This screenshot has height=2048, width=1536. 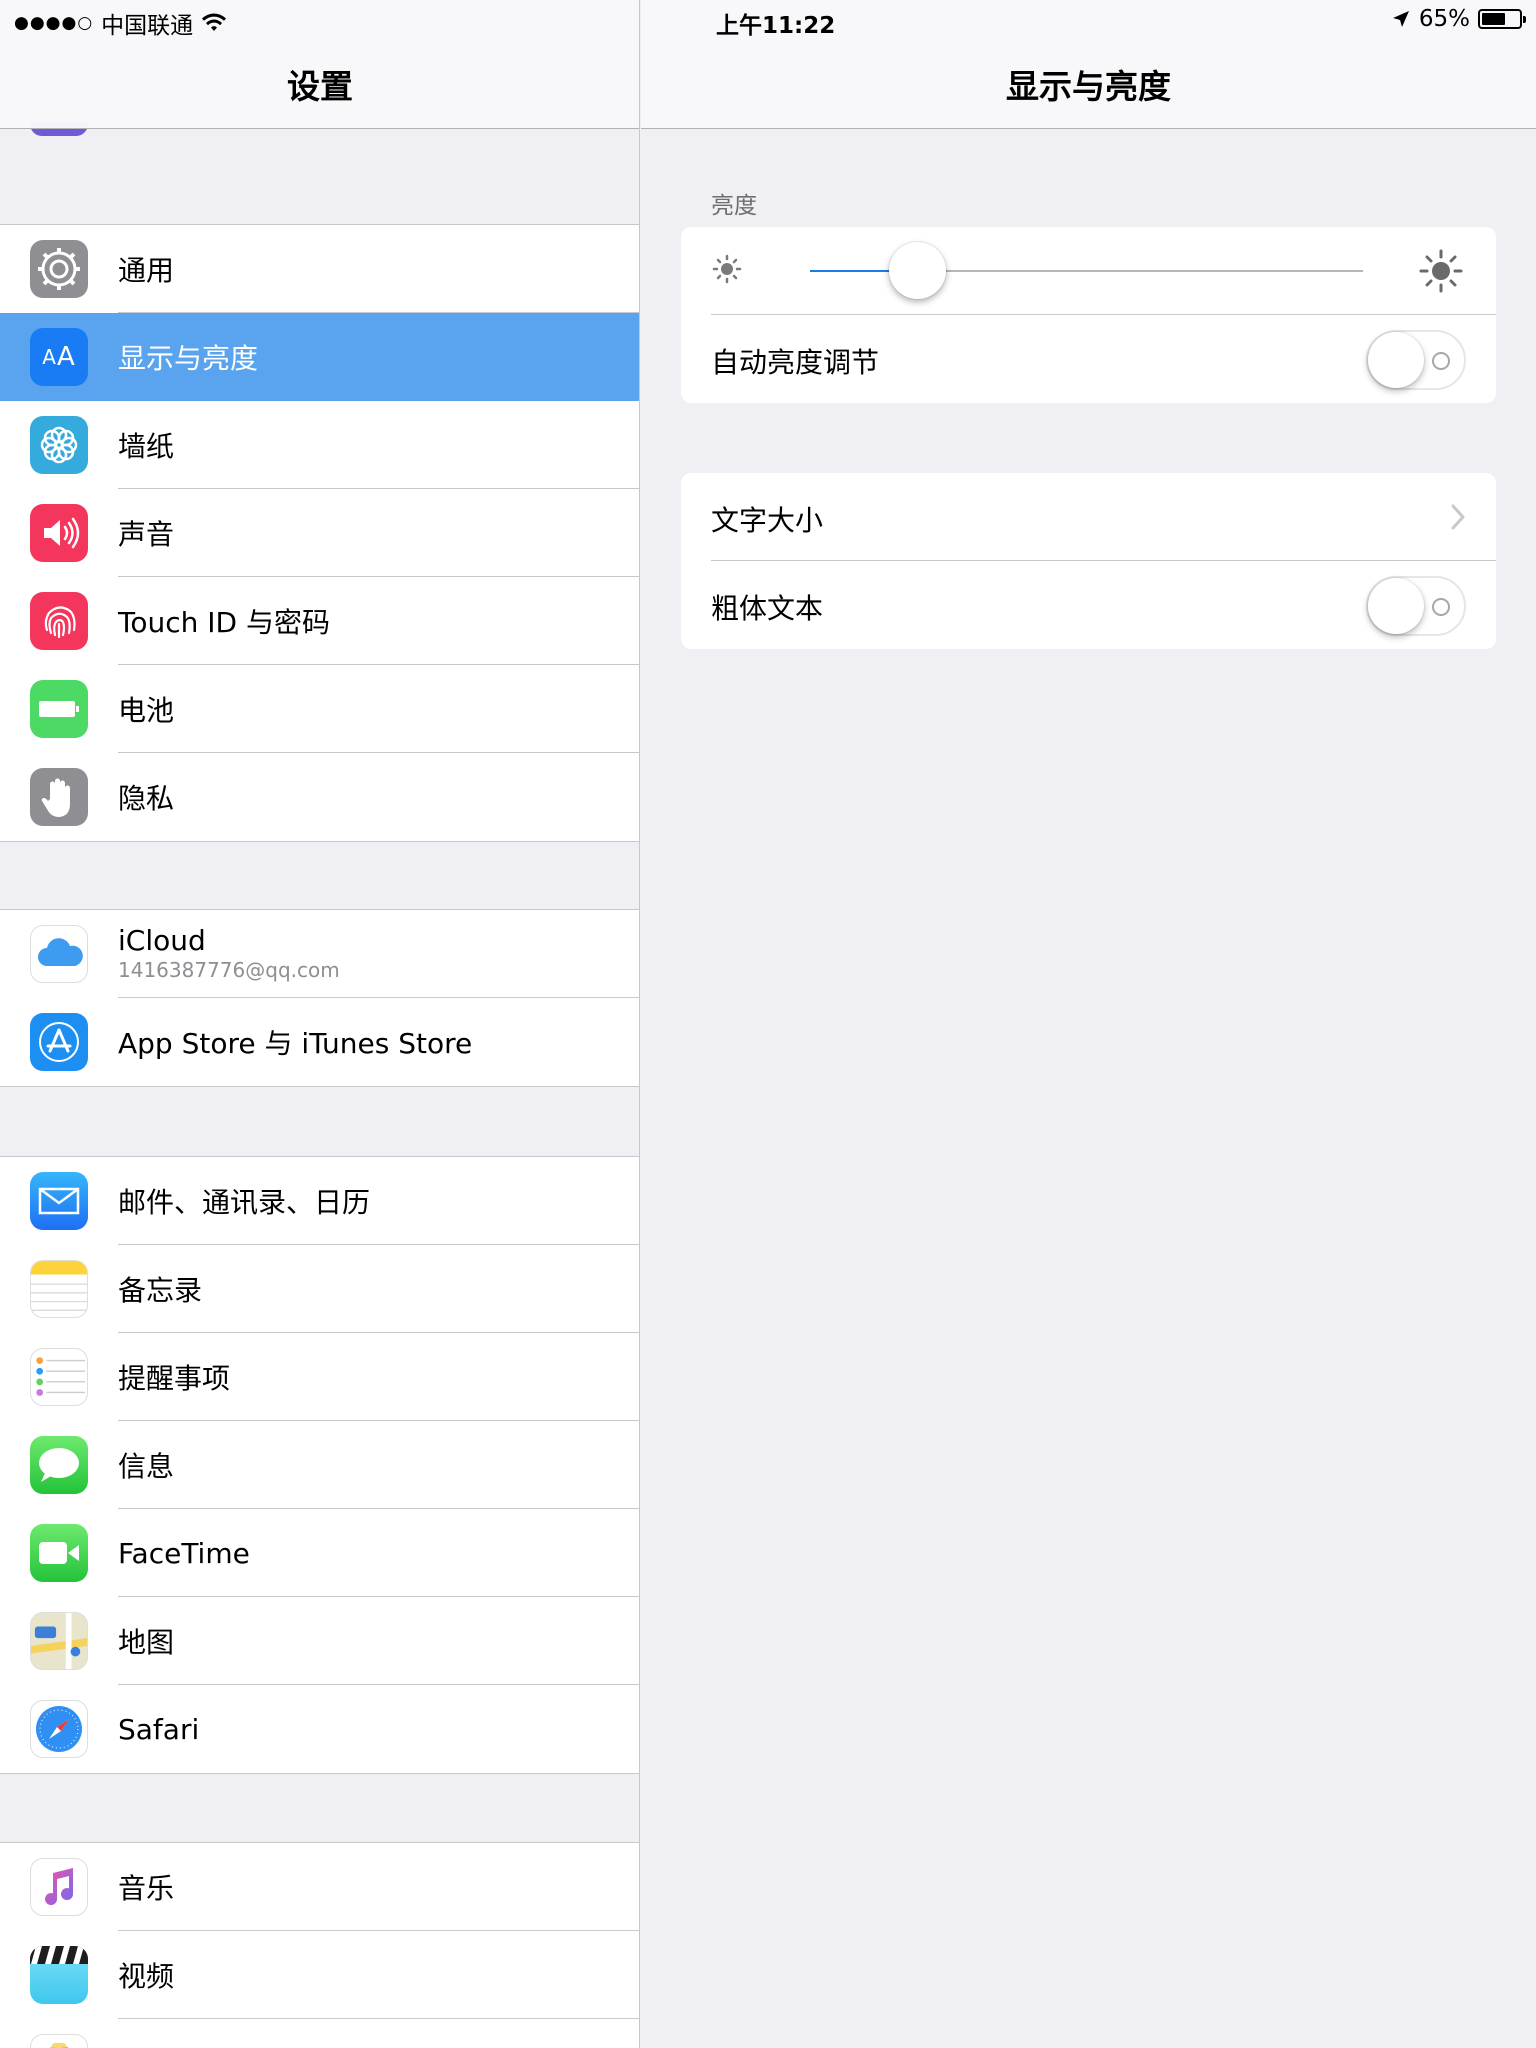 I want to click on row-label: 显示与亮度, so click(x=188, y=358).